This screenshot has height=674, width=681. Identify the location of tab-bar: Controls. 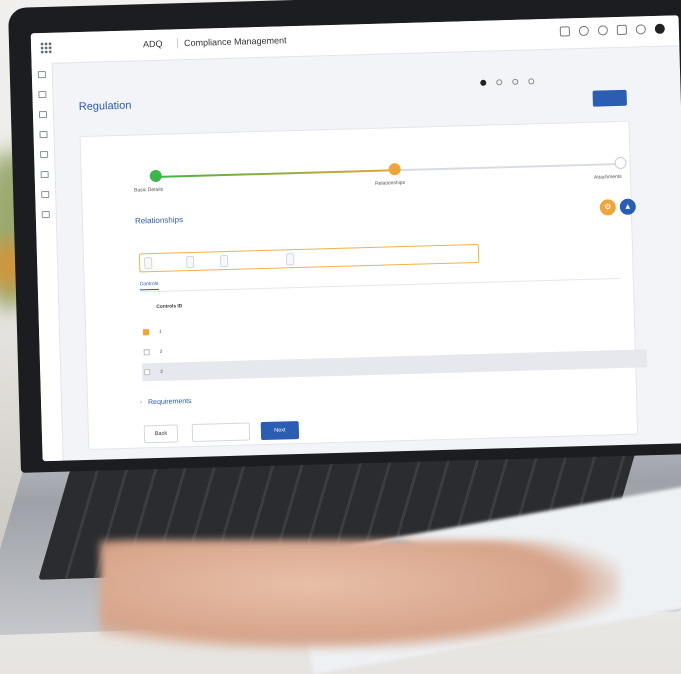
(170, 285).